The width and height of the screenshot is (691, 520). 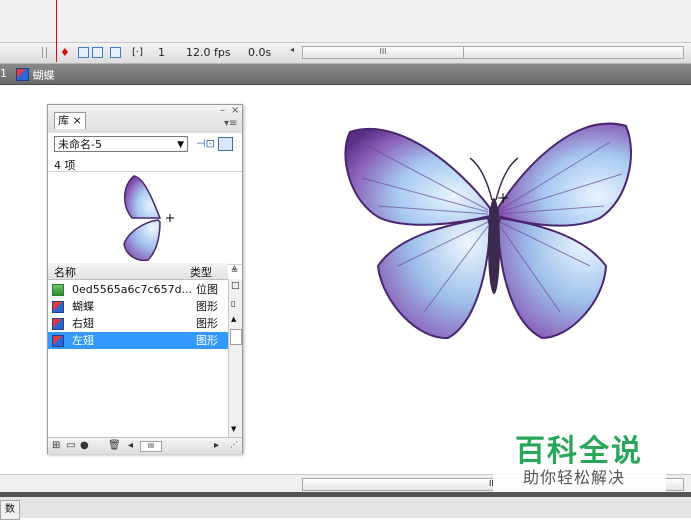 What do you see at coordinates (493, 52) in the screenshot?
I see `timeline-horizontal-scrollbar: III` at bounding box center [493, 52].